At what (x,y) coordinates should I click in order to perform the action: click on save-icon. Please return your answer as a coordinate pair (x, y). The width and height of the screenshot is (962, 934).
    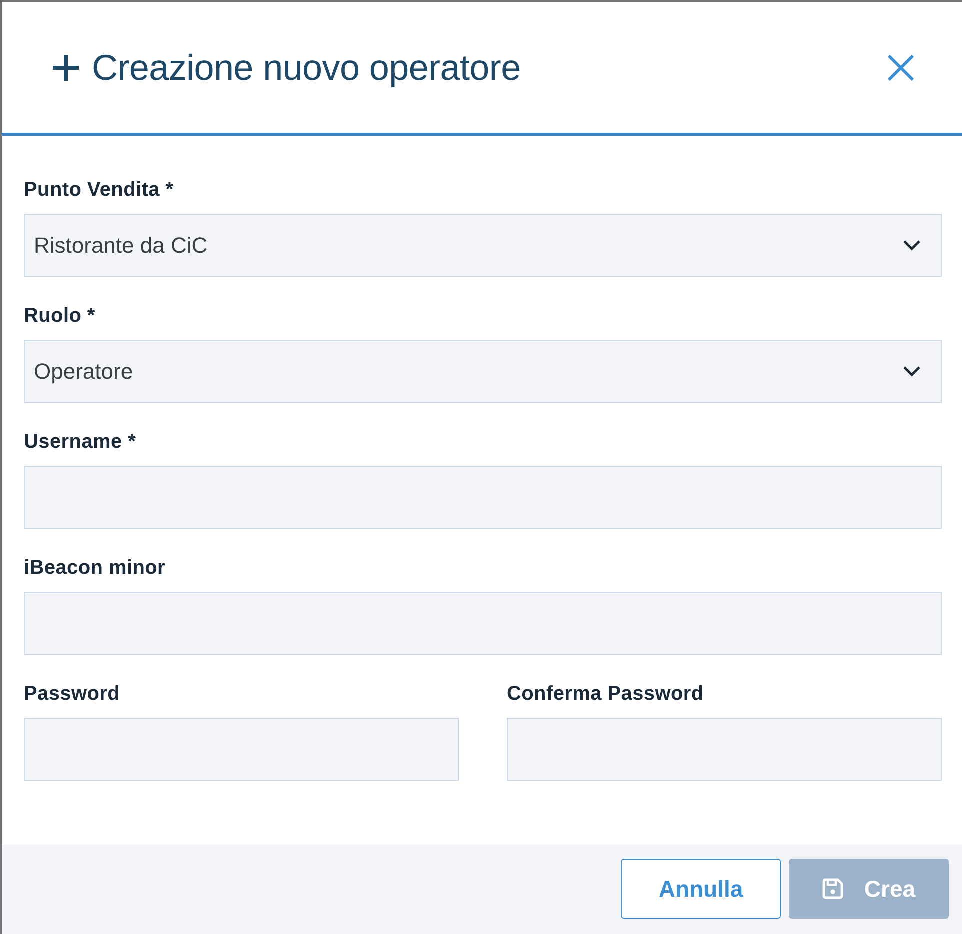
    Looking at the image, I should click on (833, 889).